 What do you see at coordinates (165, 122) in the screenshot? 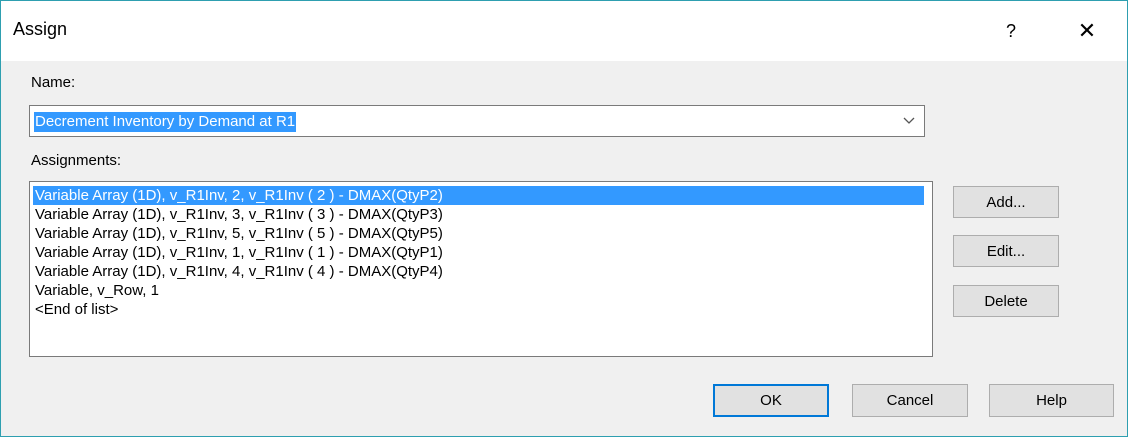
I see `name-value: Decrement Inventory by Demand at R1` at bounding box center [165, 122].